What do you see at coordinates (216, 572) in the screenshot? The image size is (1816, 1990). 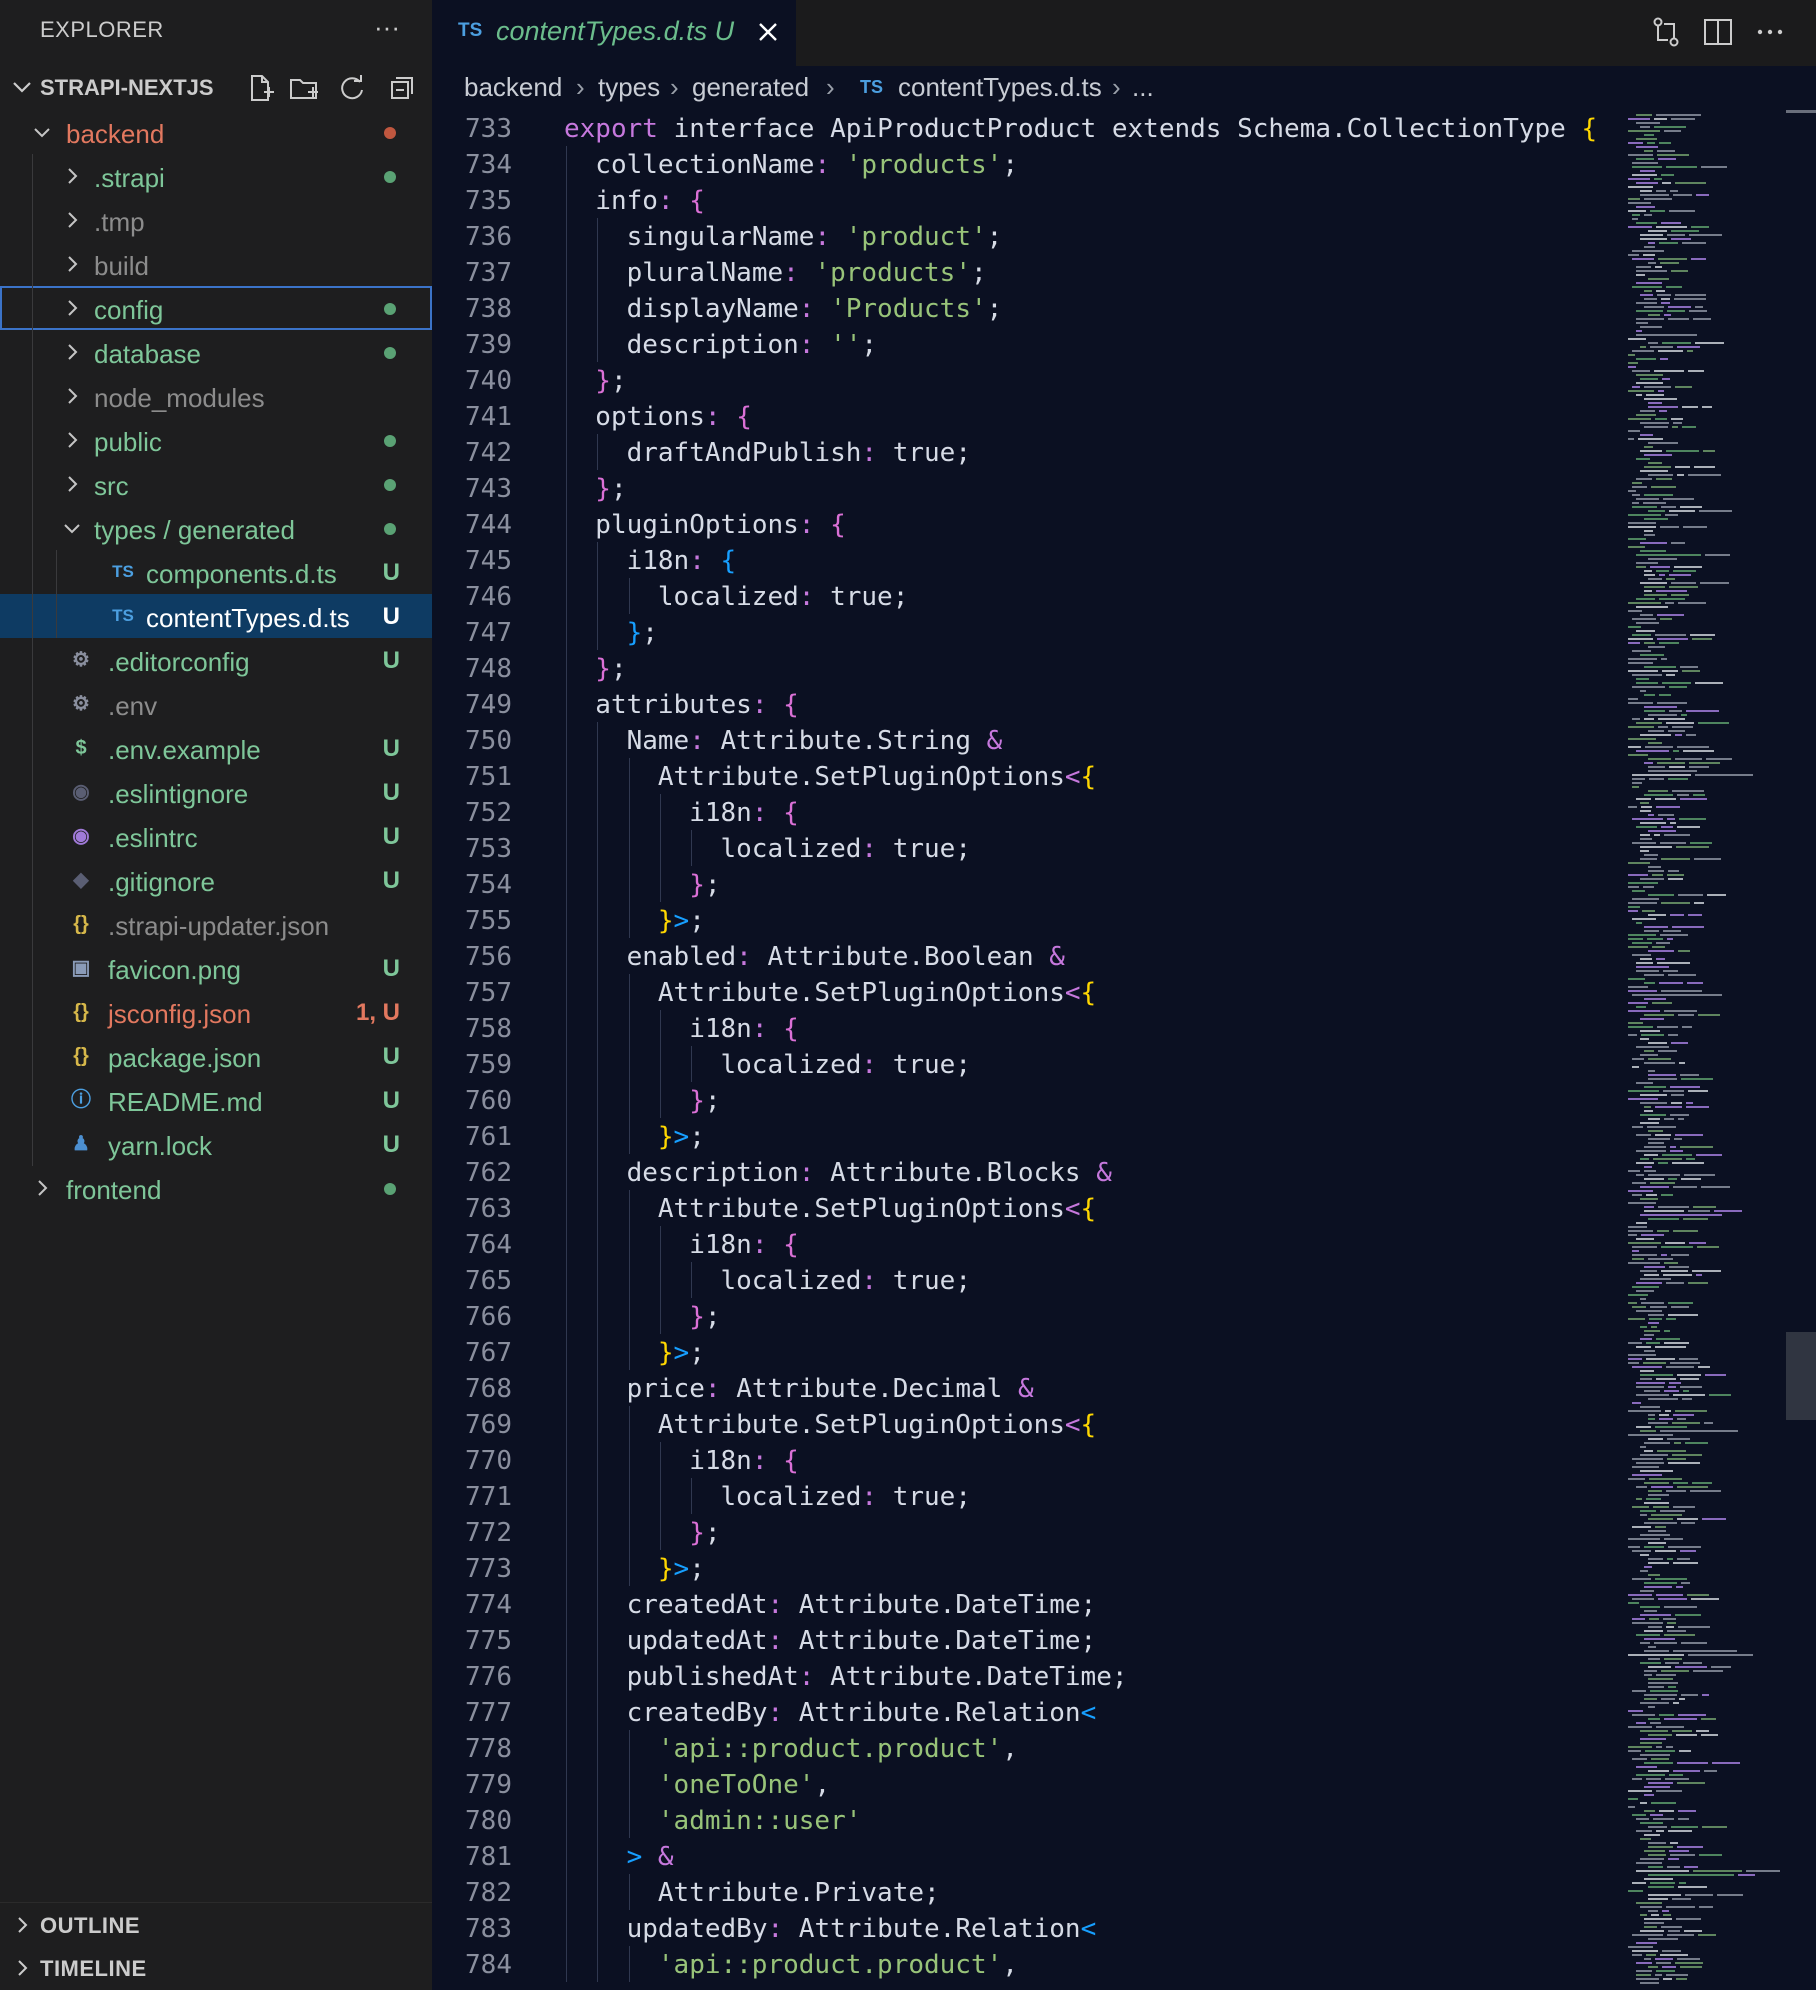 I see `file-item-components-d-ts: TS components.d.ts U` at bounding box center [216, 572].